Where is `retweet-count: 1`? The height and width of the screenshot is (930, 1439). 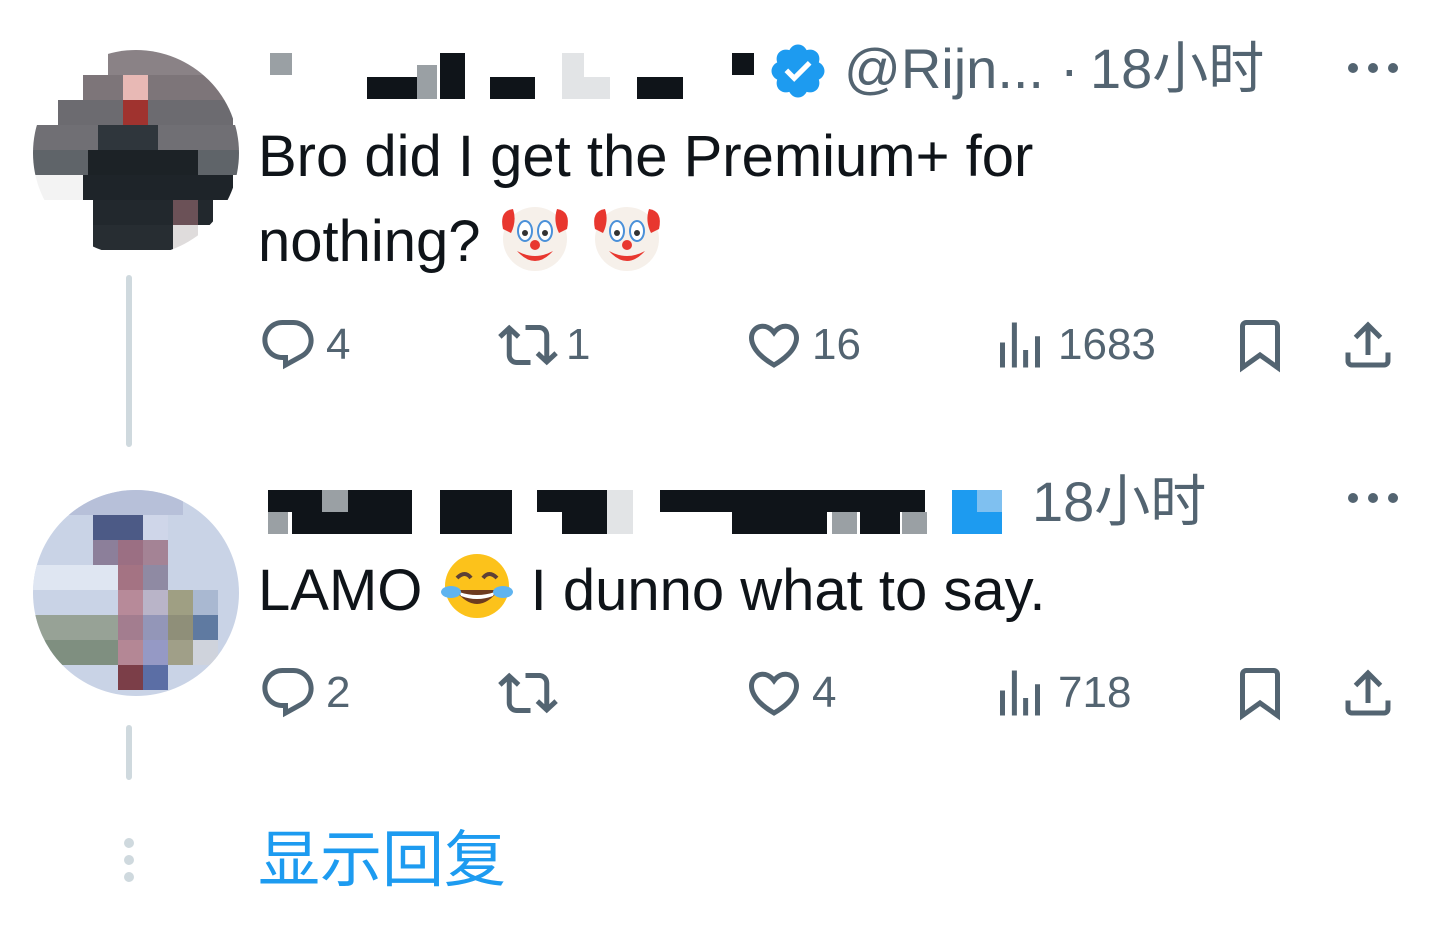 retweet-count: 1 is located at coordinates (578, 344).